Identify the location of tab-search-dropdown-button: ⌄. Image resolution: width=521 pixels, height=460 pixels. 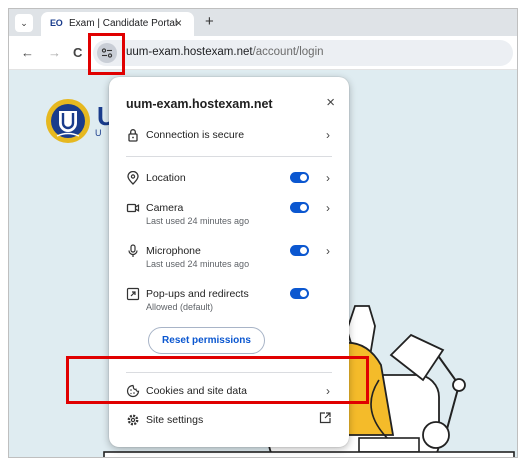
(24, 23).